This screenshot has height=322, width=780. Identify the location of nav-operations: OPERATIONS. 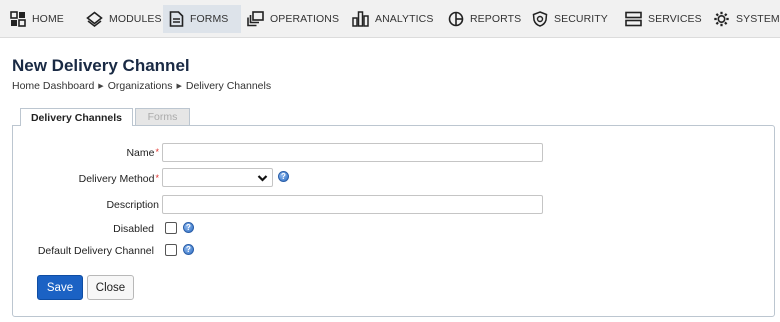
(292, 19).